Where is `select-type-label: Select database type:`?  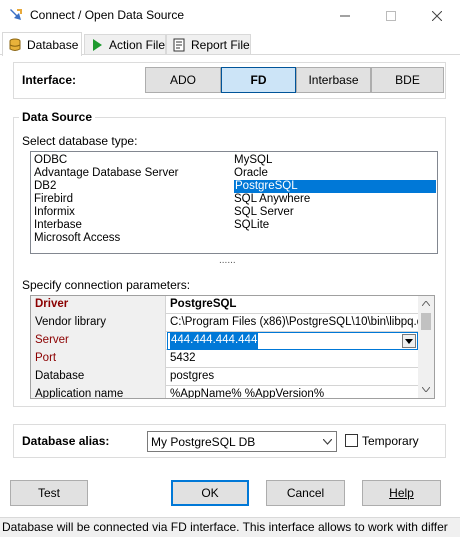 select-type-label: Select database type: is located at coordinates (80, 141).